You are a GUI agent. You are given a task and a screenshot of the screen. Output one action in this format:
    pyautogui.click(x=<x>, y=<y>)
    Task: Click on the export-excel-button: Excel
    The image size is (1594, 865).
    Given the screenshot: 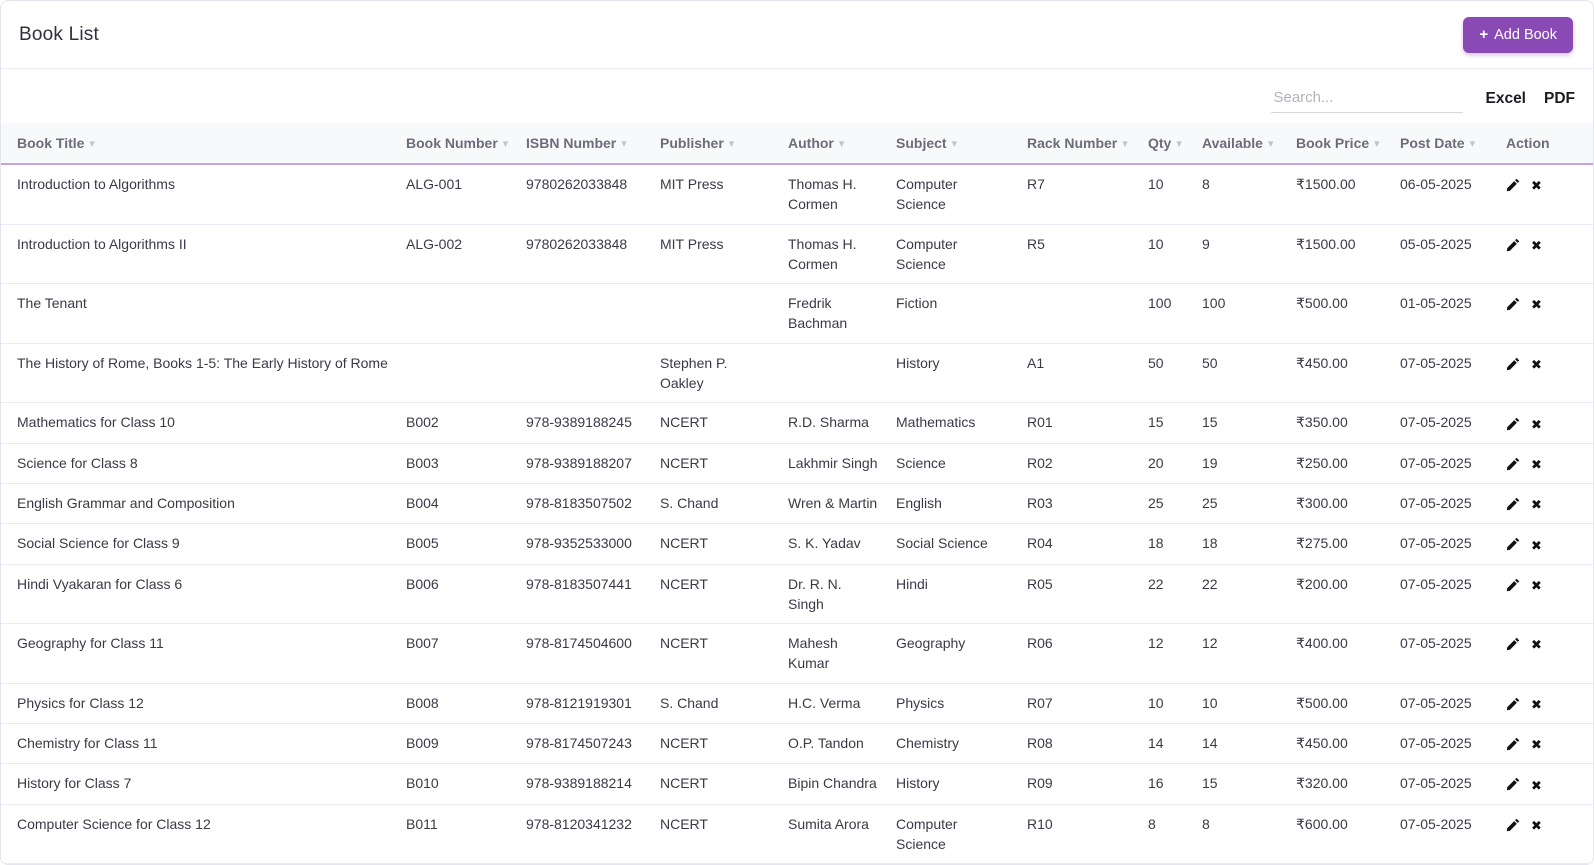 What is the action you would take?
    pyautogui.click(x=1505, y=99)
    